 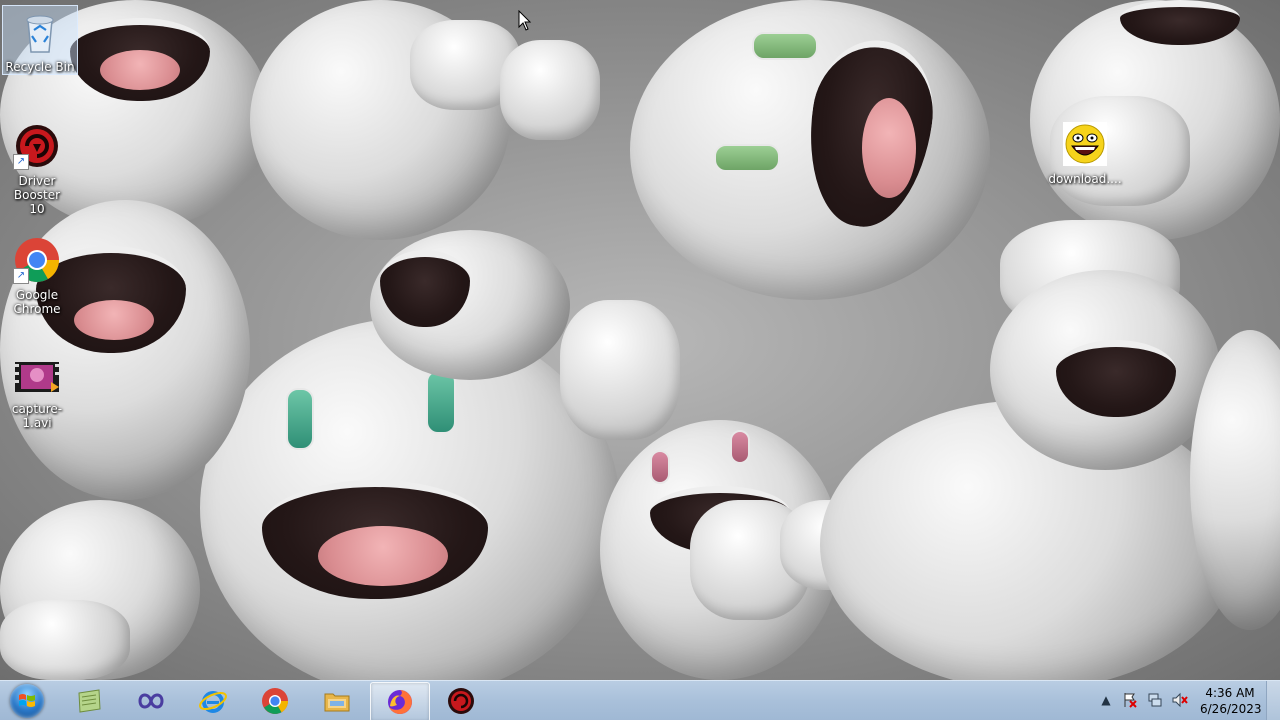 I want to click on driver-booster-icon, so click(x=461, y=701).